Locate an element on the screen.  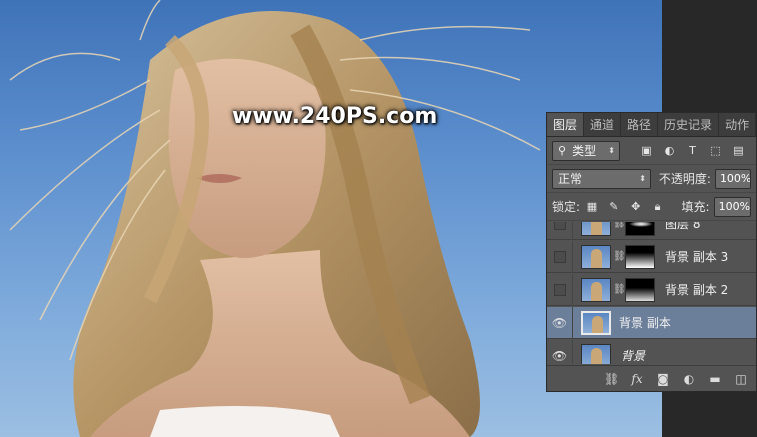
smartobject-filter-icon: ▤ is located at coordinates (738, 150).